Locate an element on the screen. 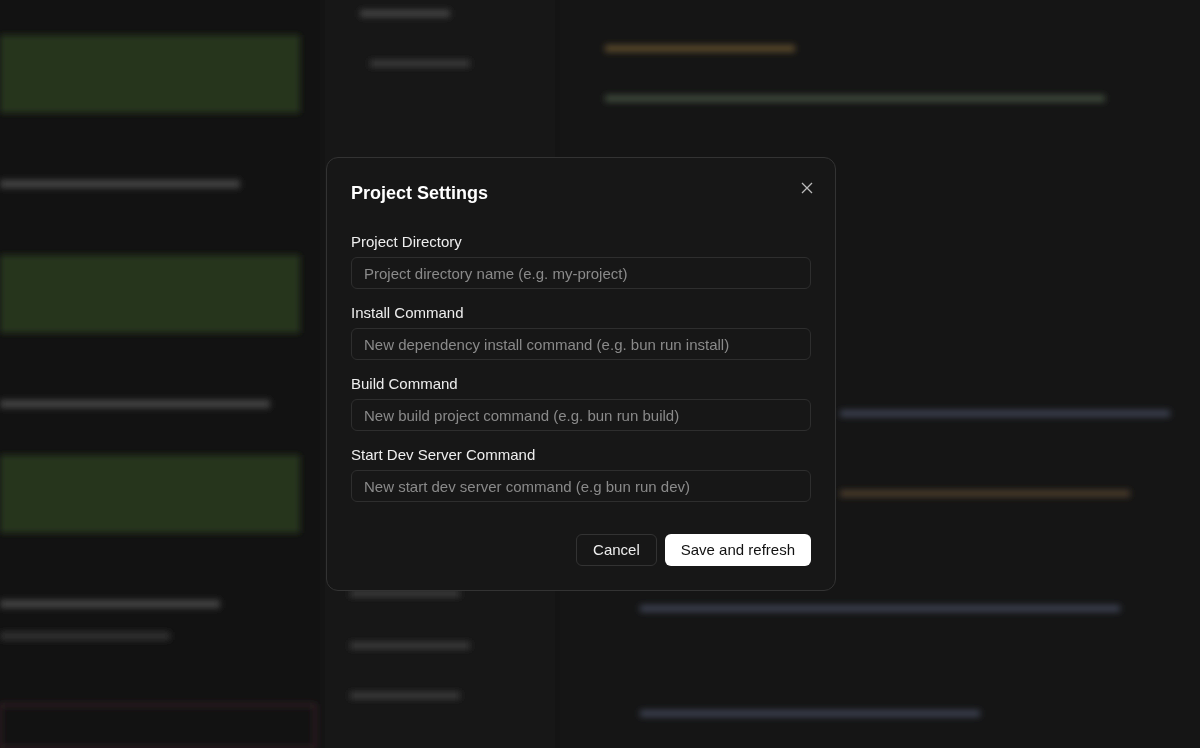 This screenshot has height=748, width=1200. field-label: Build Command is located at coordinates (405, 384).